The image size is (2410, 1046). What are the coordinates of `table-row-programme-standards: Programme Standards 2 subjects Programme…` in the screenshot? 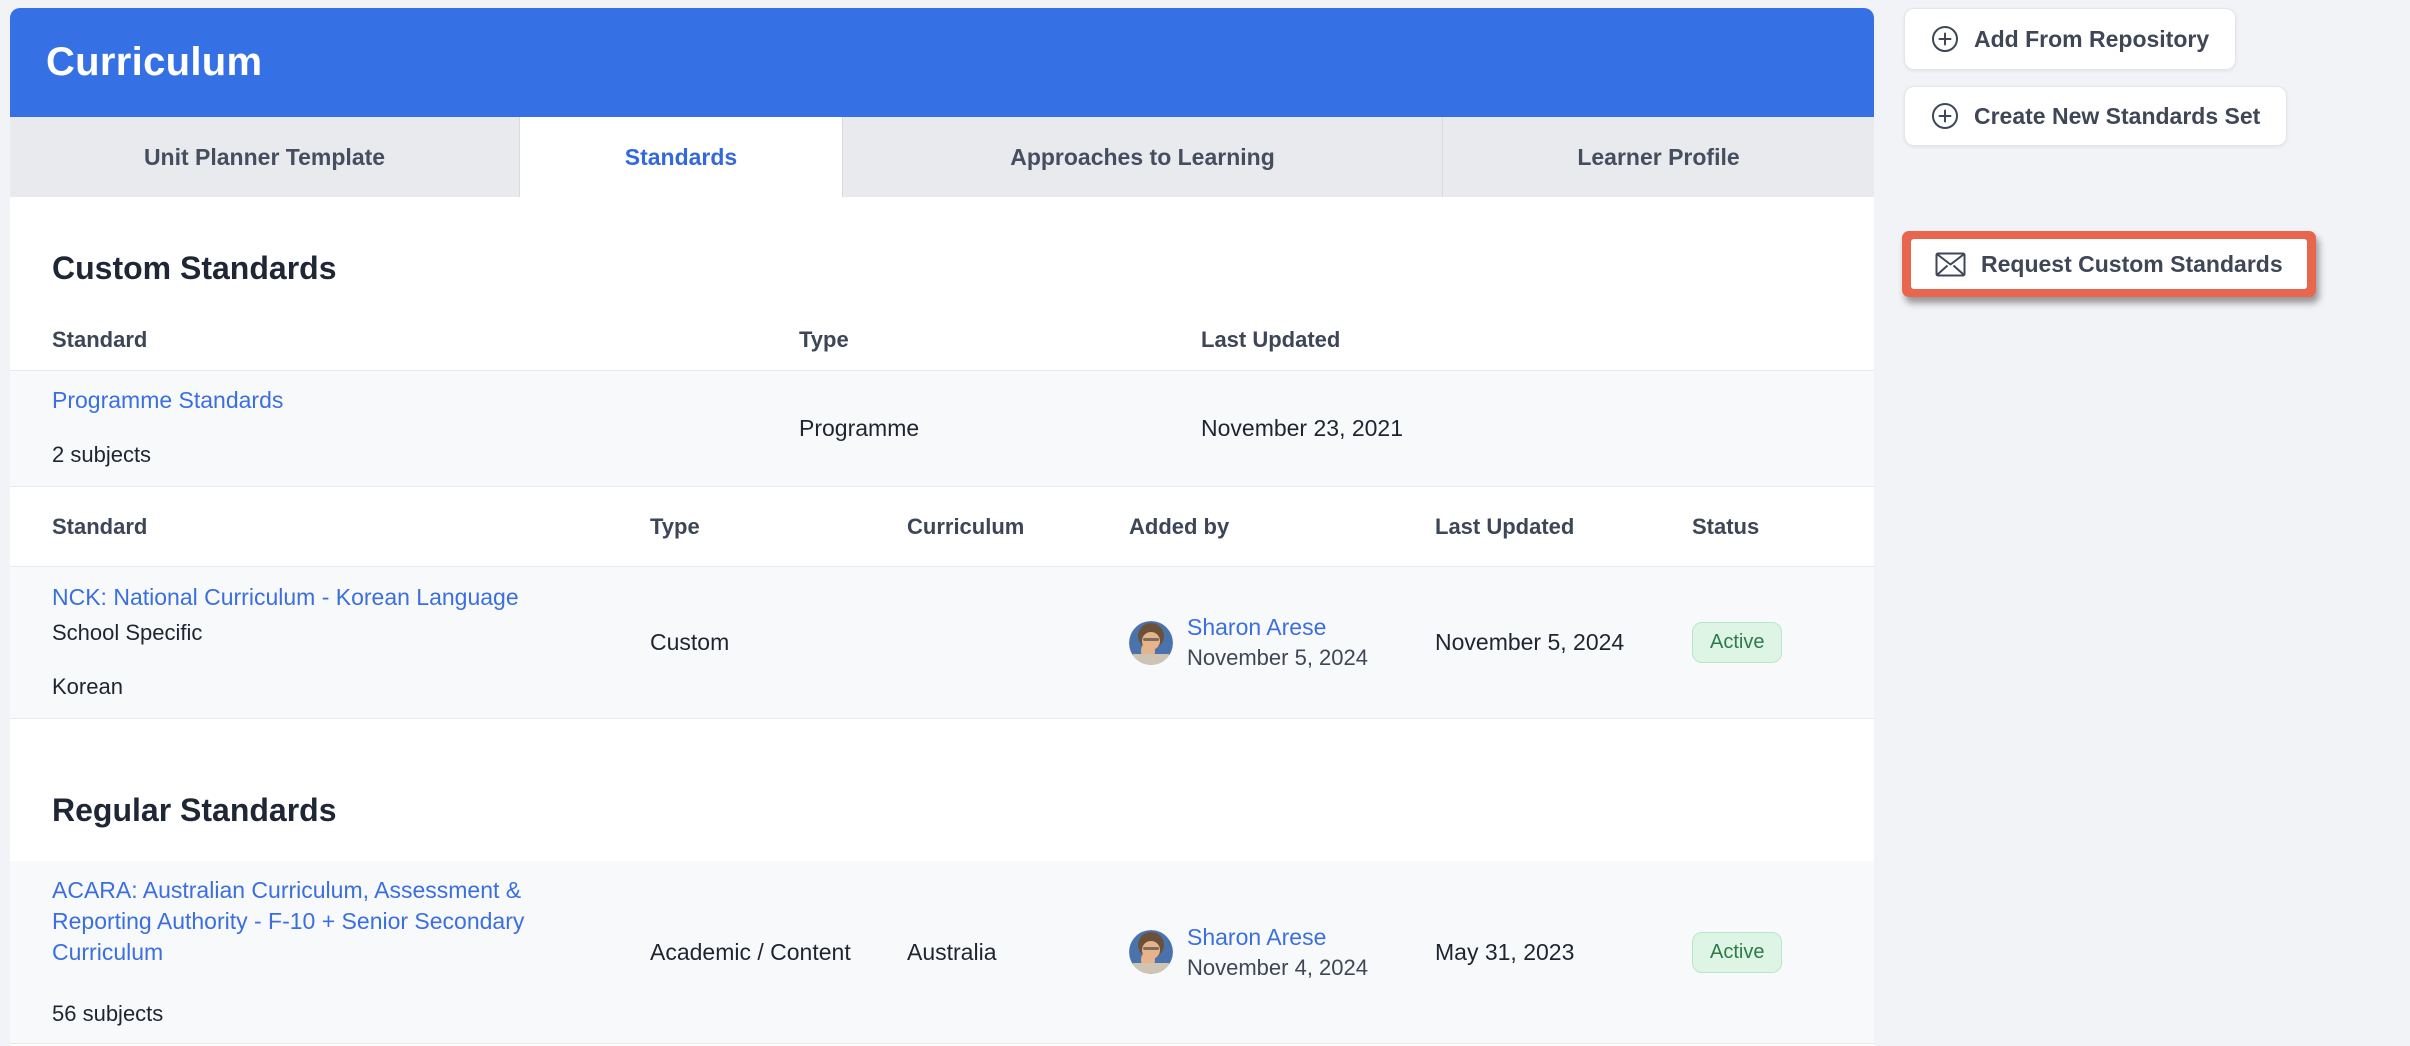 It's located at (942, 429).